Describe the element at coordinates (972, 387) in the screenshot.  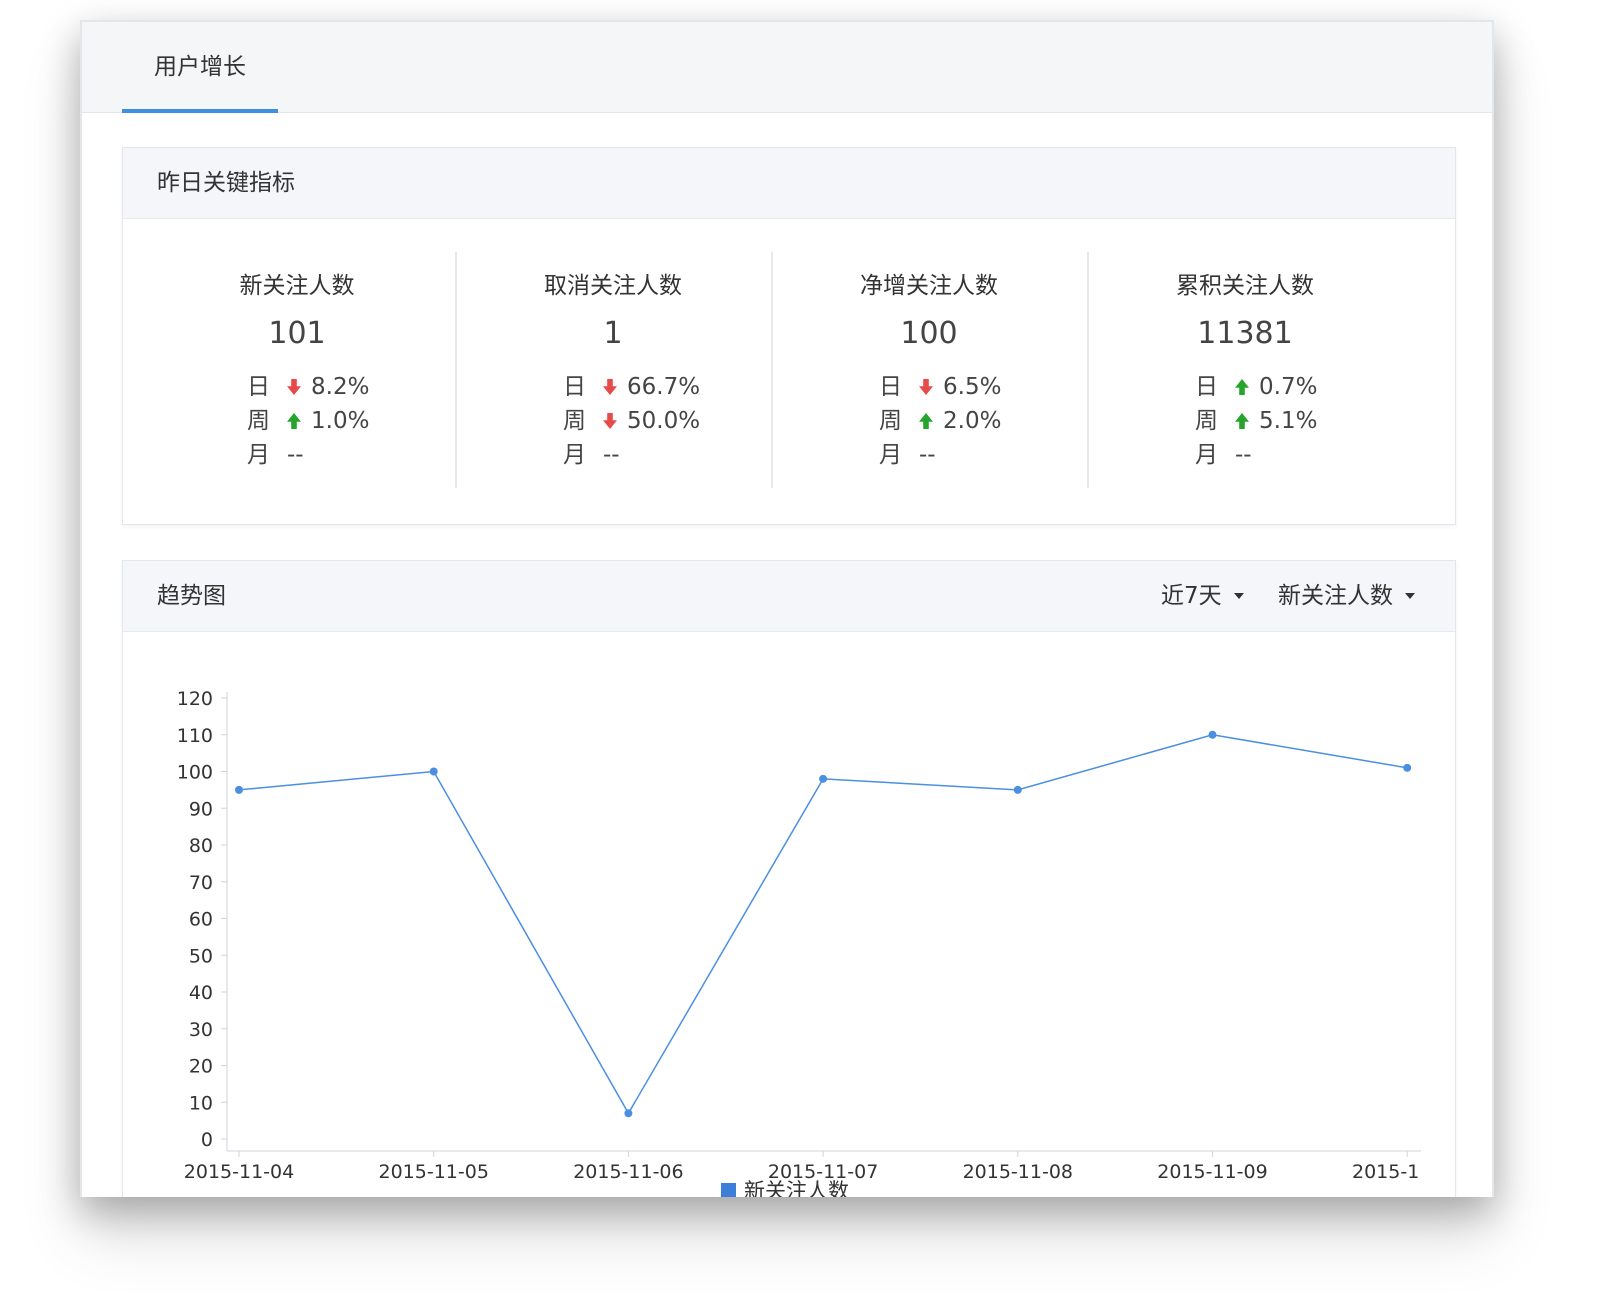
I see `day-change-value: 6.5%` at that location.